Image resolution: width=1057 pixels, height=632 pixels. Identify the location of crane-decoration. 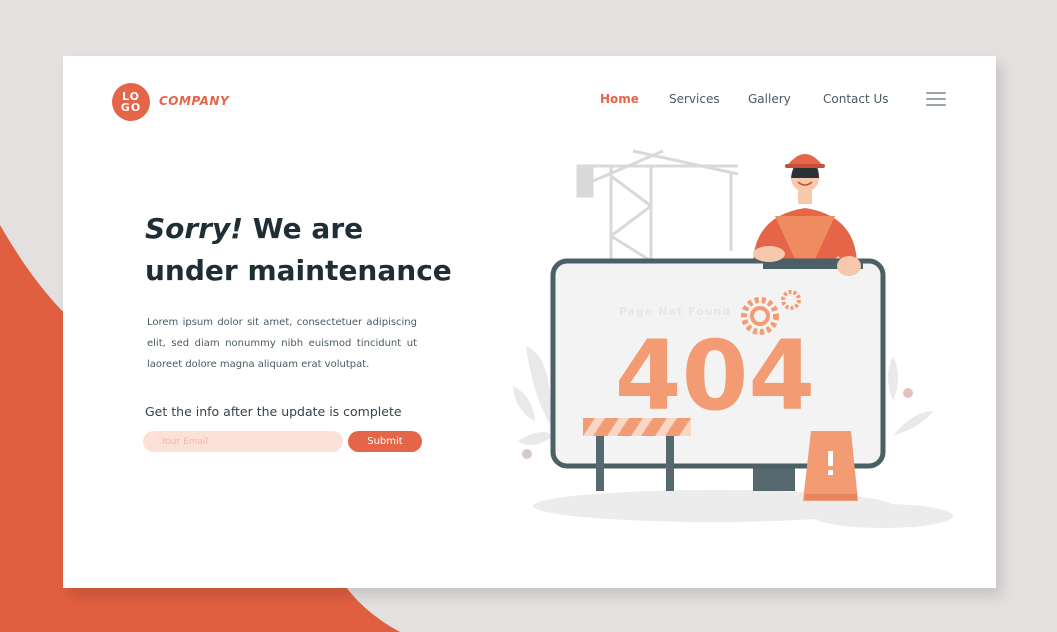
(657, 206).